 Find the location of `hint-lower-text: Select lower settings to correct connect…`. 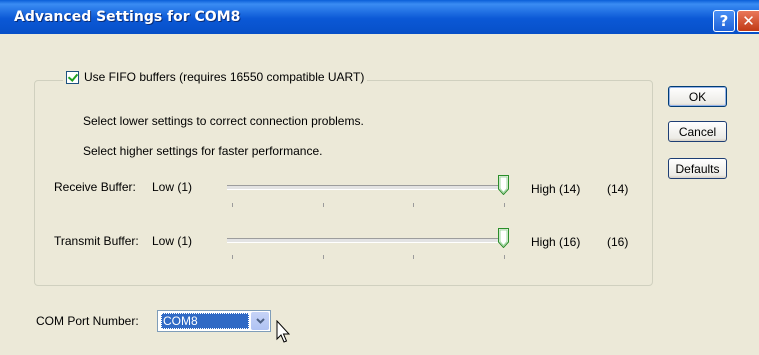

hint-lower-text: Select lower settings to correct connect… is located at coordinates (223, 121).